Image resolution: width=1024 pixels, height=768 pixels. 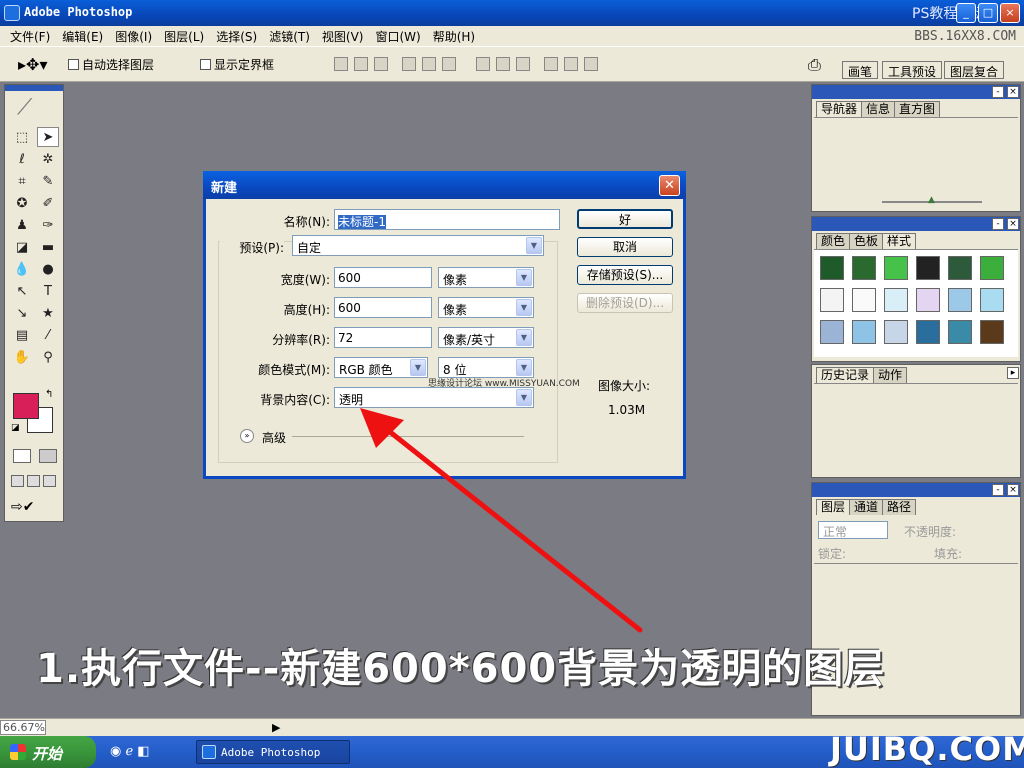 What do you see at coordinates (833, 241) in the screenshot?
I see `tab-color: 颜色` at bounding box center [833, 241].